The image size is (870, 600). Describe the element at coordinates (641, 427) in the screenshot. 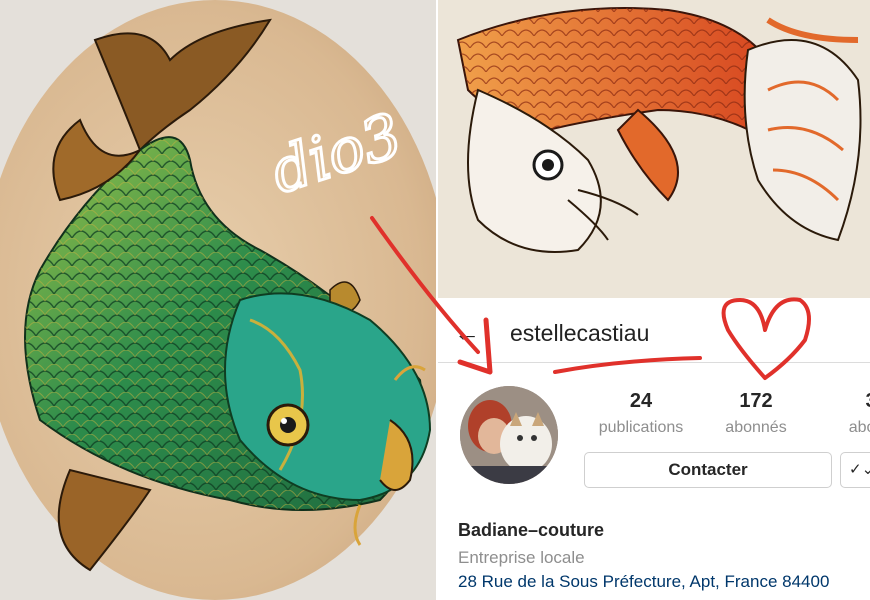

I see `stat-publications-label: publications` at that location.